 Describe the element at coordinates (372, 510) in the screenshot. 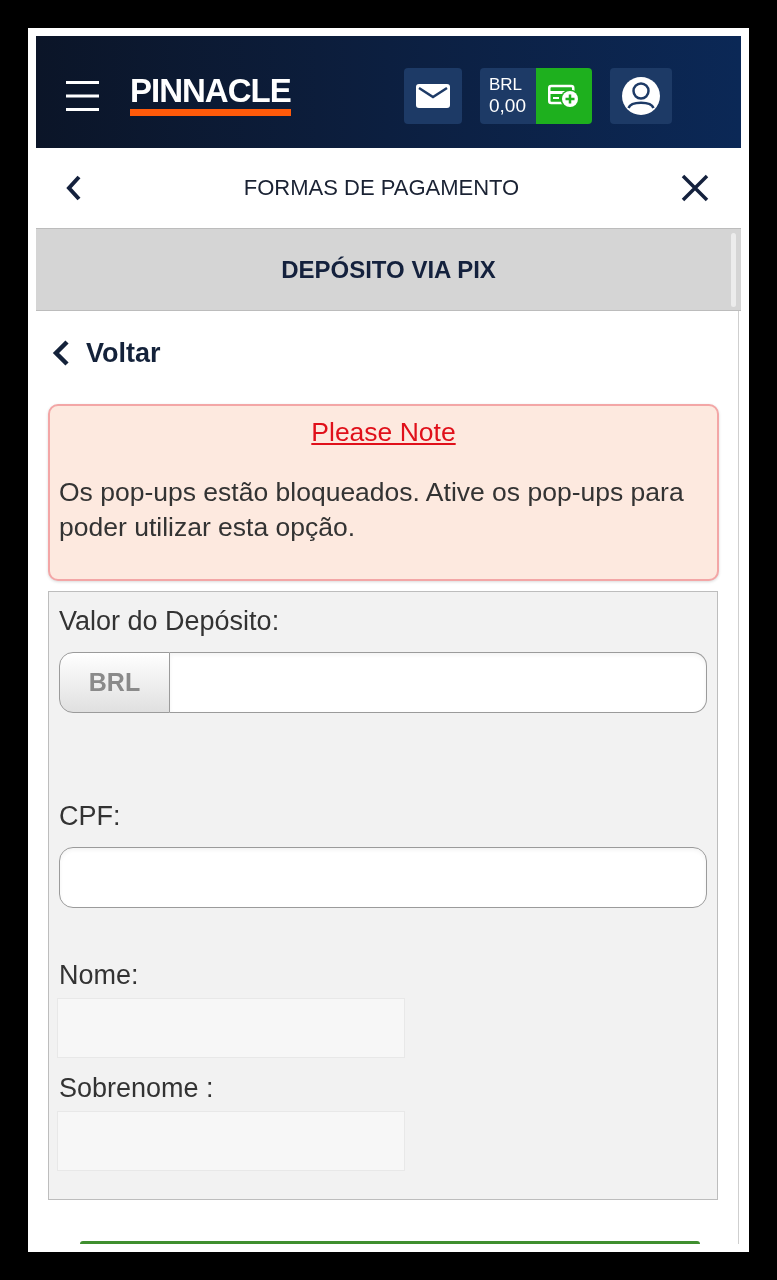

I see `notice-message: Os pop-ups estão bloqueados. Ative os pop-ups para poder utilizar esta opção.` at that location.